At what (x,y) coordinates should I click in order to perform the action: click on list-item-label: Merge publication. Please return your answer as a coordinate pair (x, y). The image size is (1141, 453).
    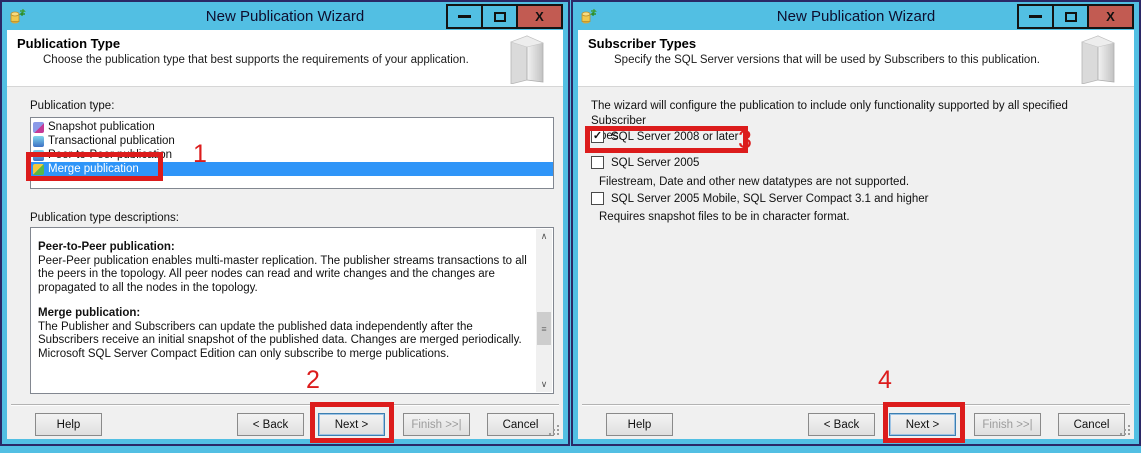
    Looking at the image, I should click on (93, 169).